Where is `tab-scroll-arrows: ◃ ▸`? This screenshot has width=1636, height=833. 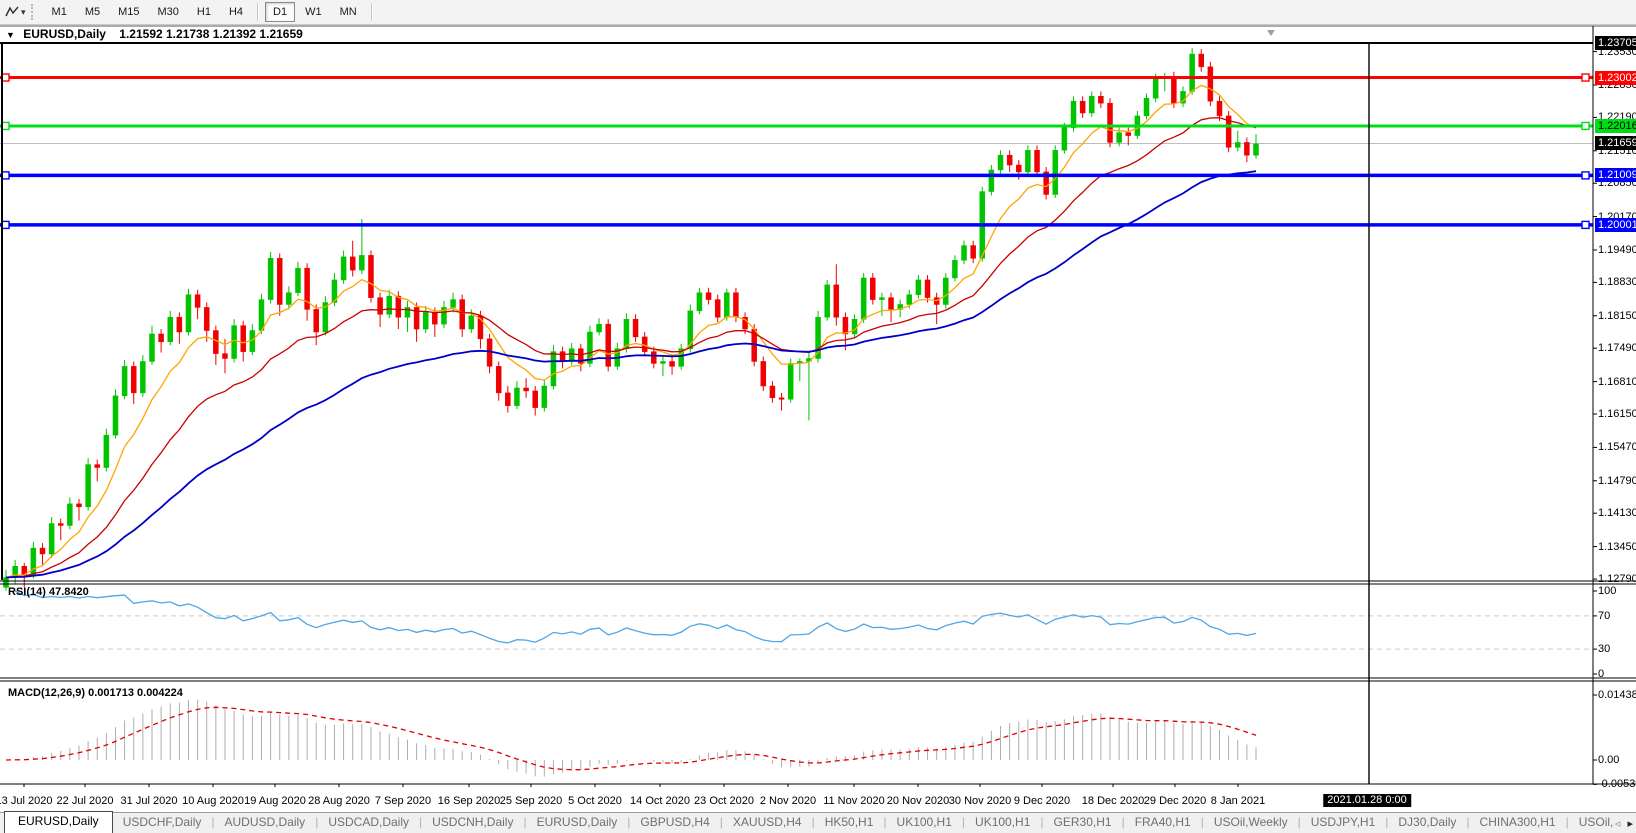 tab-scroll-arrows: ◃ ▸ is located at coordinates (1622, 823).